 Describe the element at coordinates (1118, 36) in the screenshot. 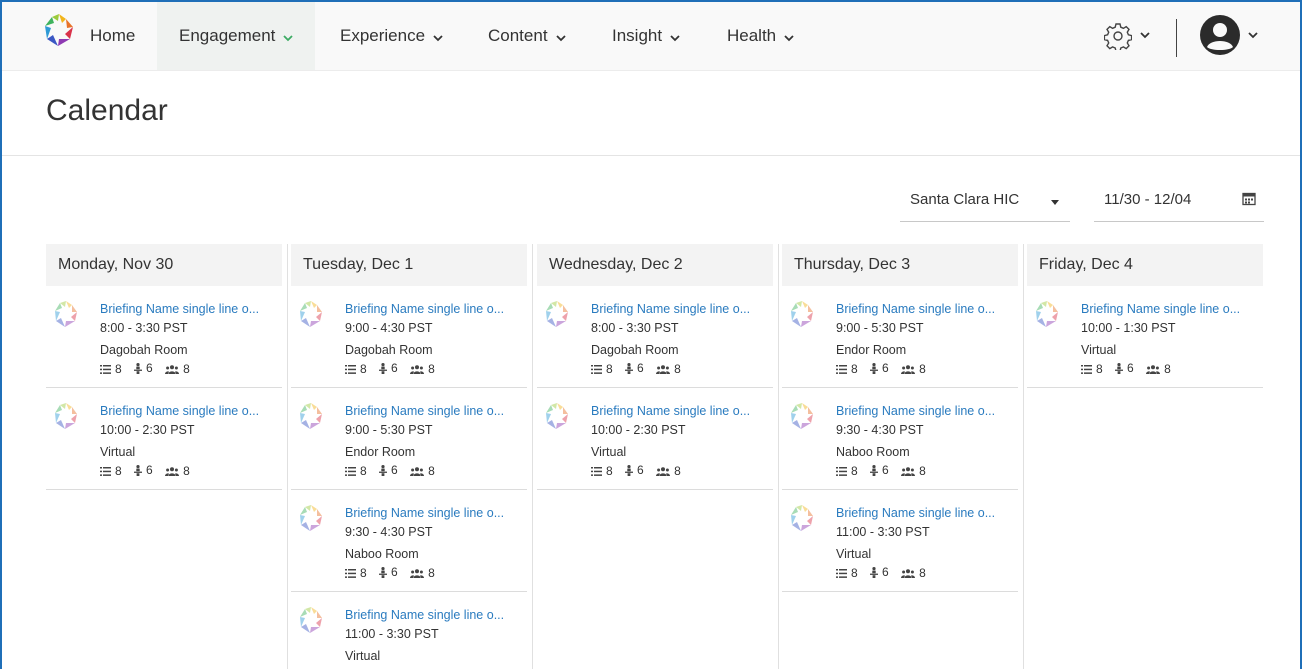

I see `gear-icon` at that location.